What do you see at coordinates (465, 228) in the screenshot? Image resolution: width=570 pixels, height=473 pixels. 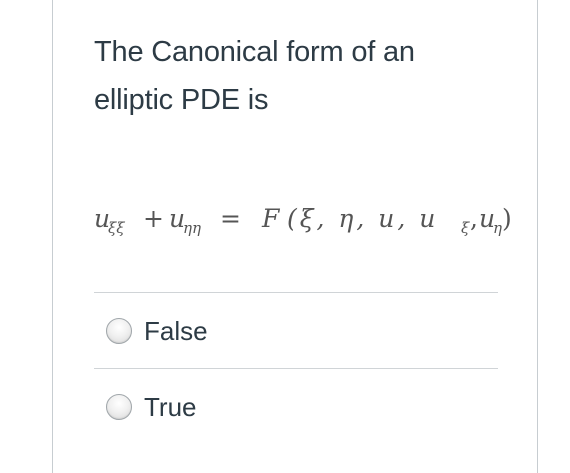 I see `eq-arg4-sub: ξ` at bounding box center [465, 228].